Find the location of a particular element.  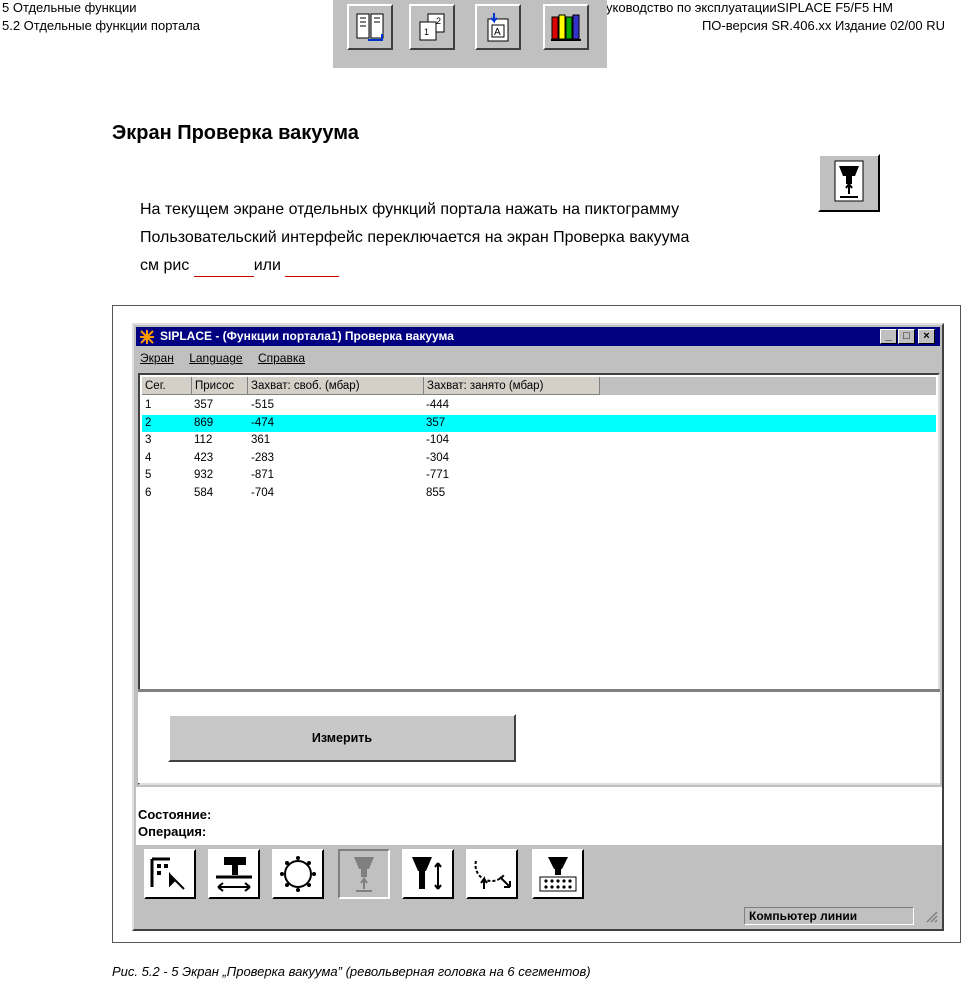

function-toolbar is located at coordinates (539, 874).